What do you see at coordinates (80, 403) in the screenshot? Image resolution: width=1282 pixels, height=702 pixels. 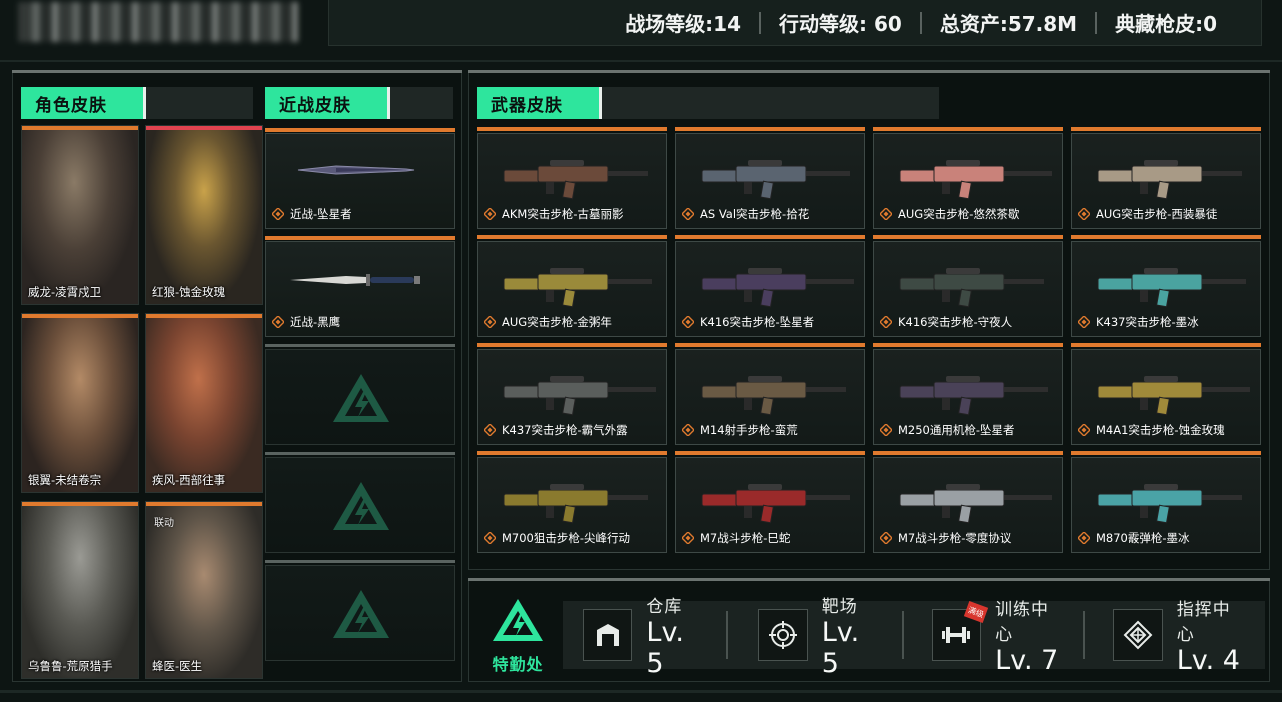 I see `character-skin-card: 银翼-未结卷宗` at bounding box center [80, 403].